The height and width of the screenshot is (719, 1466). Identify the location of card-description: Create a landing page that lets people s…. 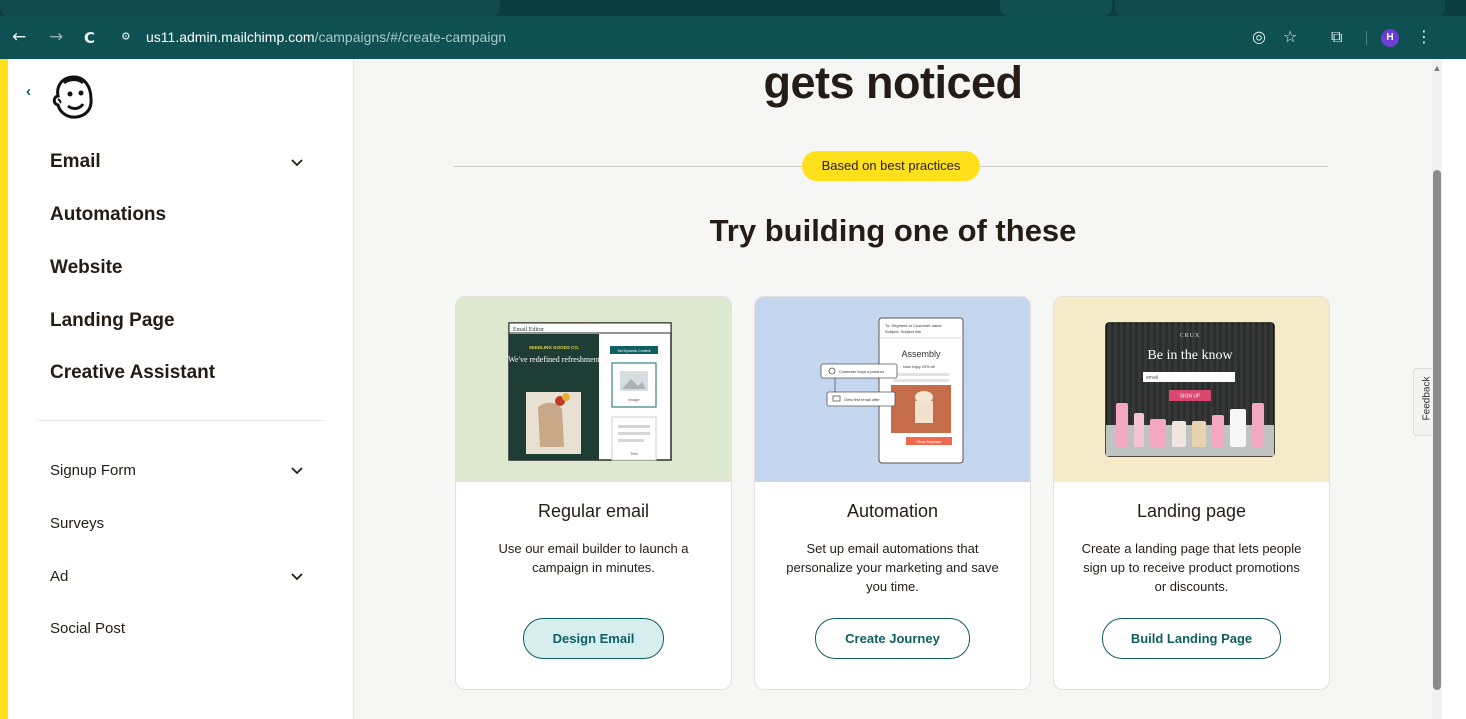
(1191, 567).